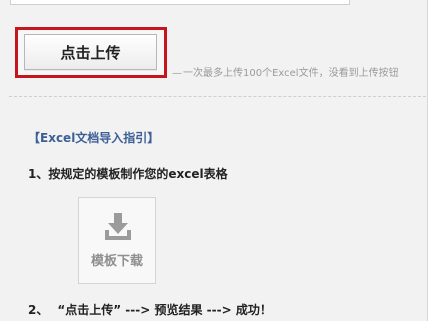 The height and width of the screenshot is (321, 440). What do you see at coordinates (164, 310) in the screenshot?
I see `guide-step-two-text: “点击上传” ---> 预览结果 ---> 成功！` at bounding box center [164, 310].